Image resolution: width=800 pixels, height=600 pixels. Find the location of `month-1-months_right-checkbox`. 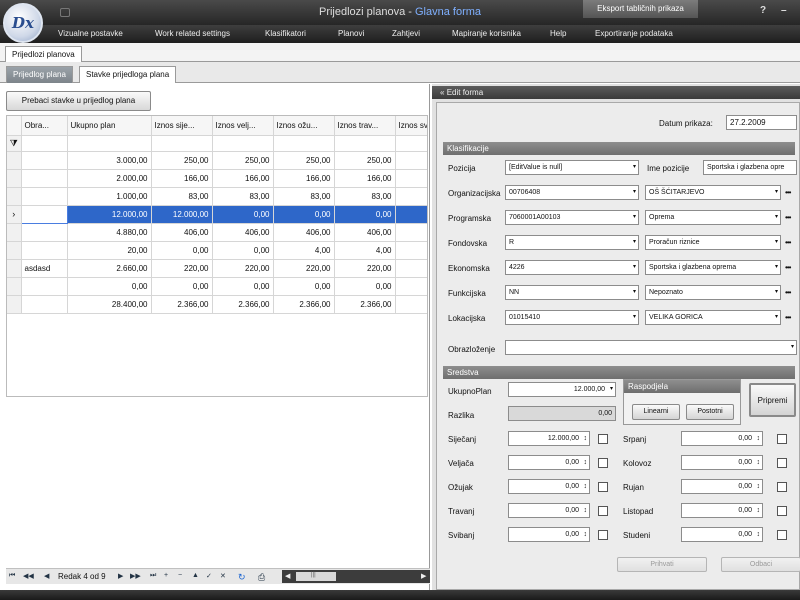

month-1-months_right-checkbox is located at coordinates (782, 463).